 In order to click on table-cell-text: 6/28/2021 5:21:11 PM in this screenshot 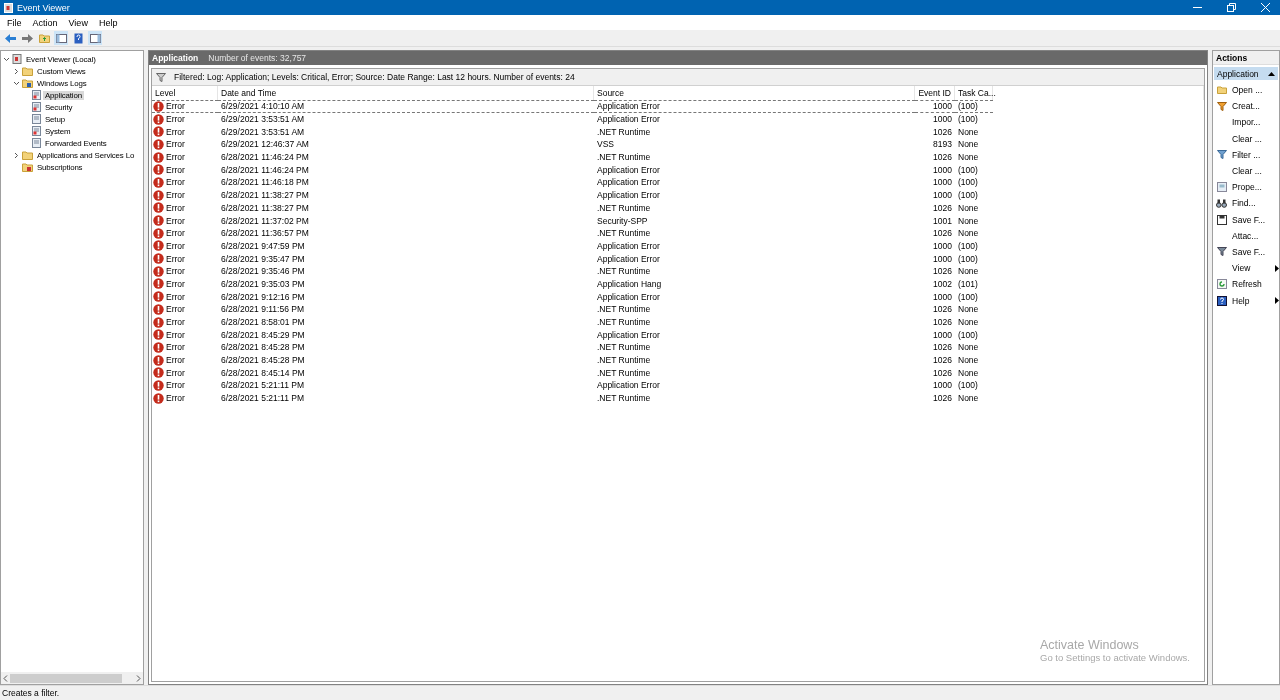, I will do `click(263, 398)`.